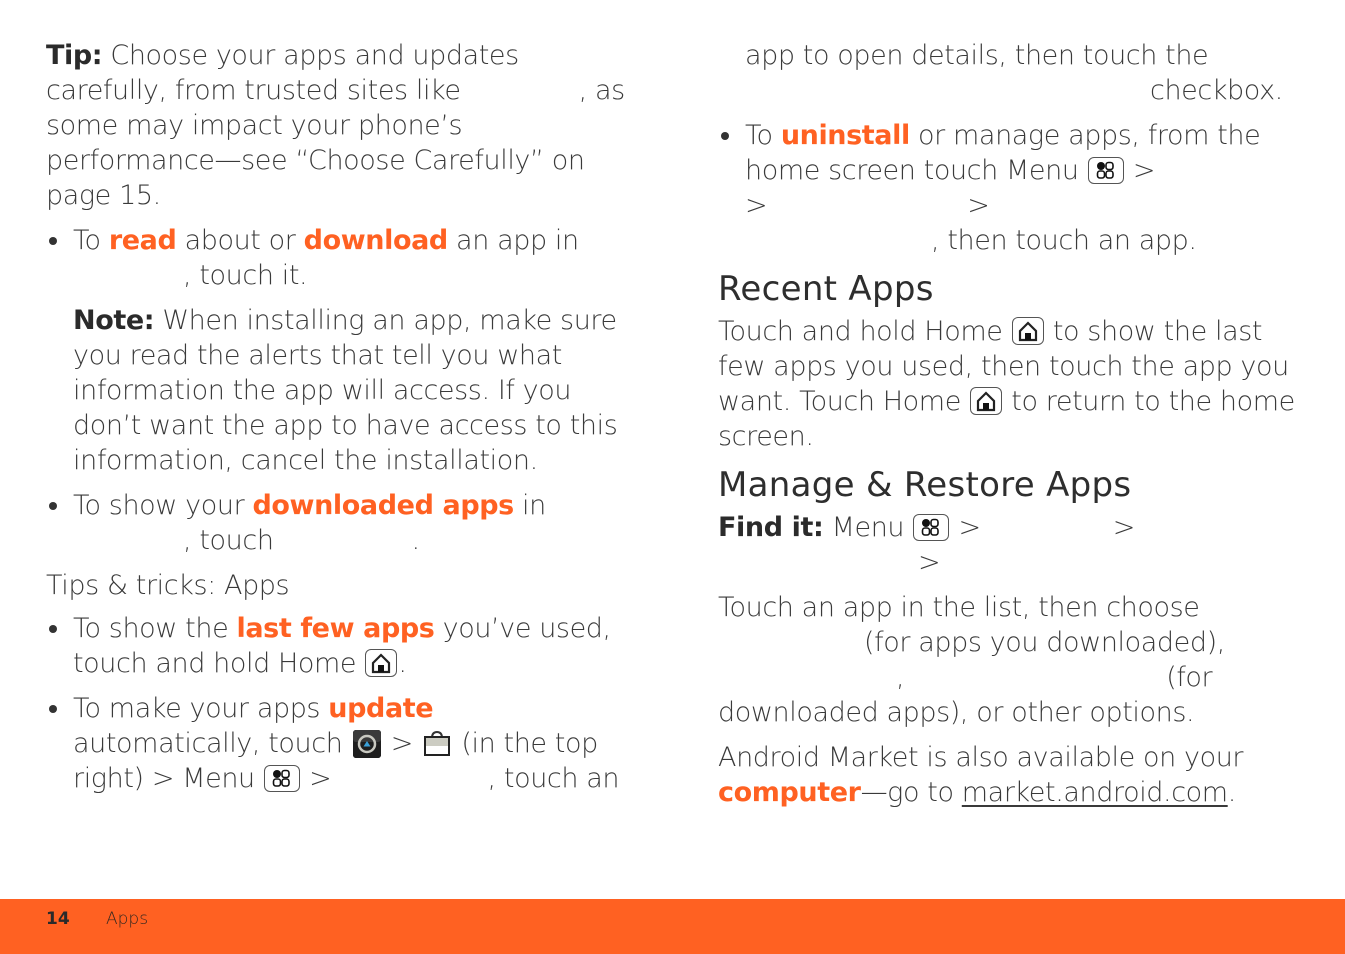  Describe the element at coordinates (926, 545) in the screenshot. I see `find-it-paragraph: Find it: Menu > > >` at that location.